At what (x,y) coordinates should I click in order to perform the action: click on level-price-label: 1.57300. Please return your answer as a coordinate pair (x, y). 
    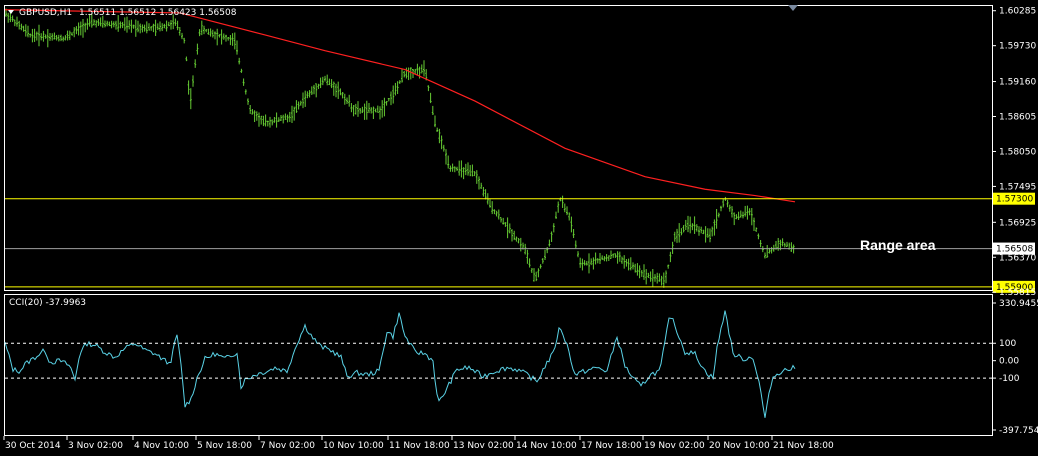
    Looking at the image, I should click on (1014, 200).